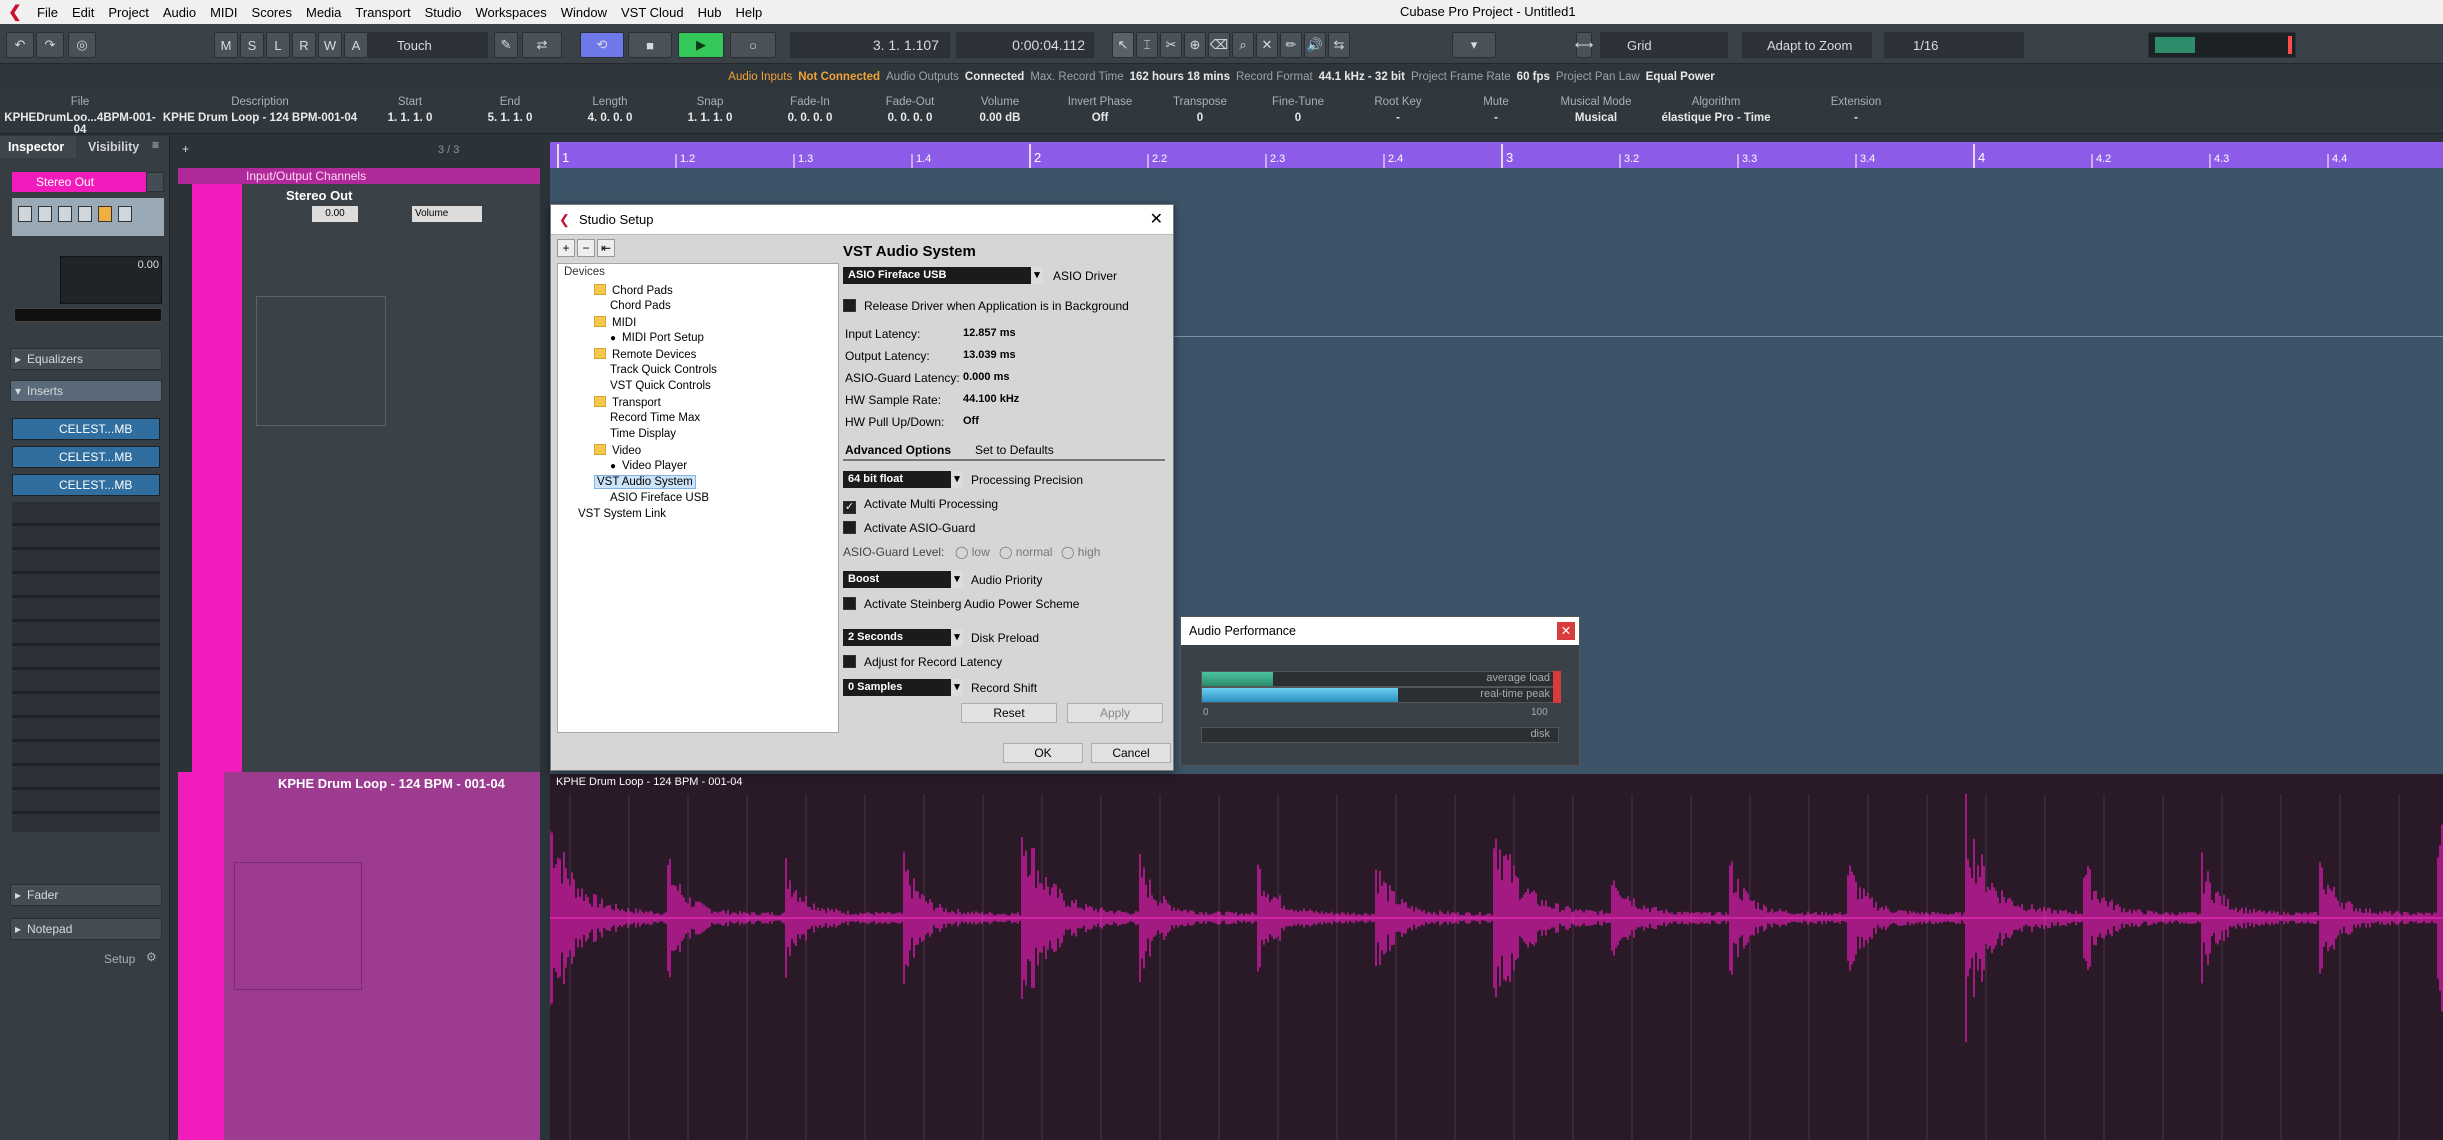 This screenshot has height=1140, width=2443. Describe the element at coordinates (330, 45) in the screenshot. I see `write-button: W` at that location.